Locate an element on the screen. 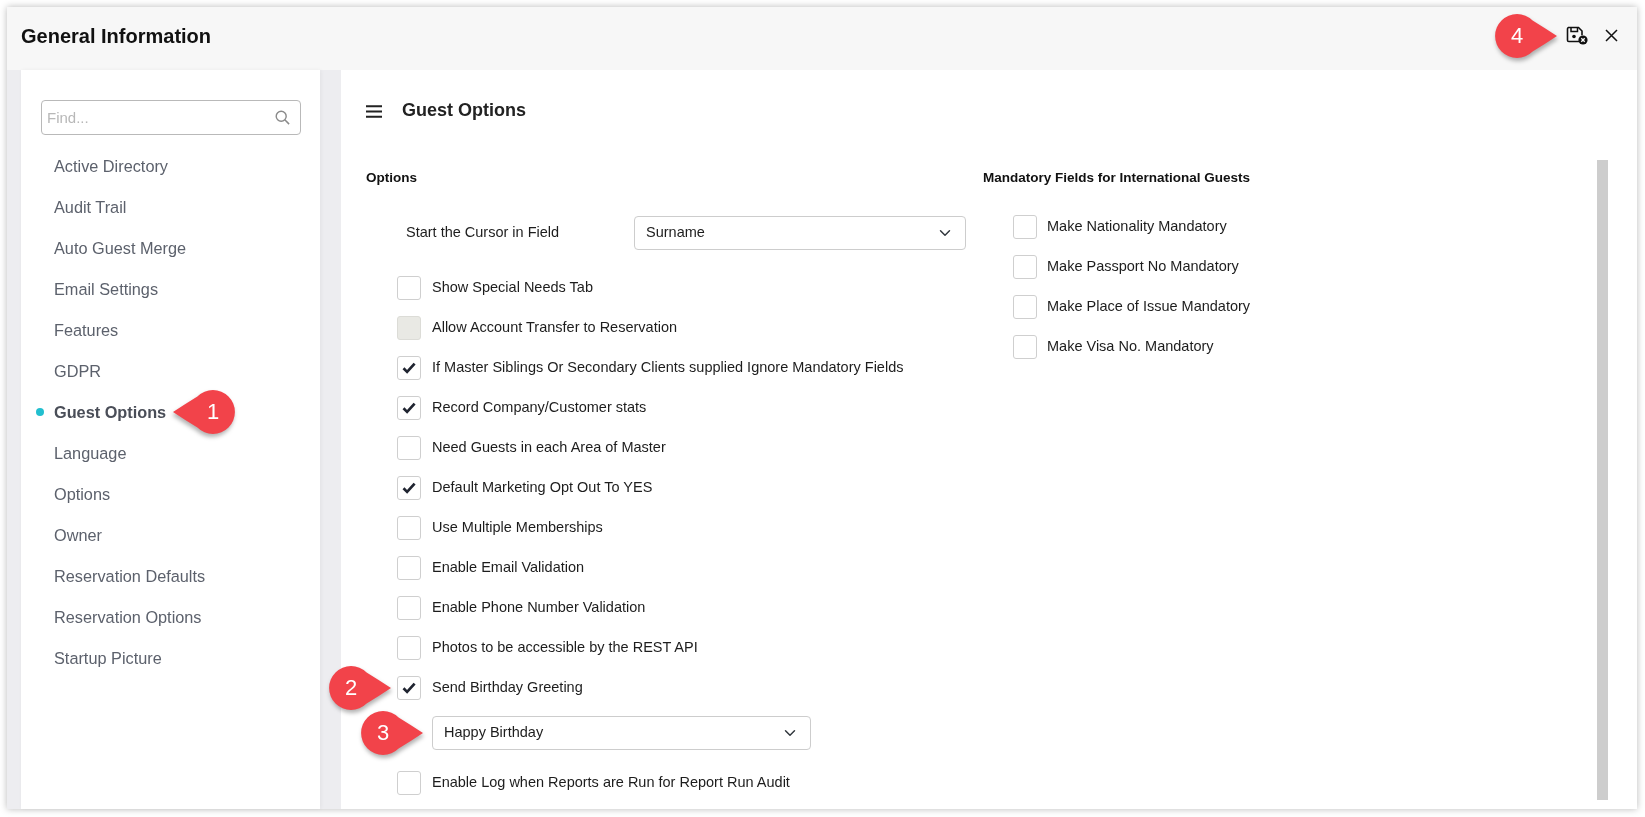  search-icon is located at coordinates (282, 117).